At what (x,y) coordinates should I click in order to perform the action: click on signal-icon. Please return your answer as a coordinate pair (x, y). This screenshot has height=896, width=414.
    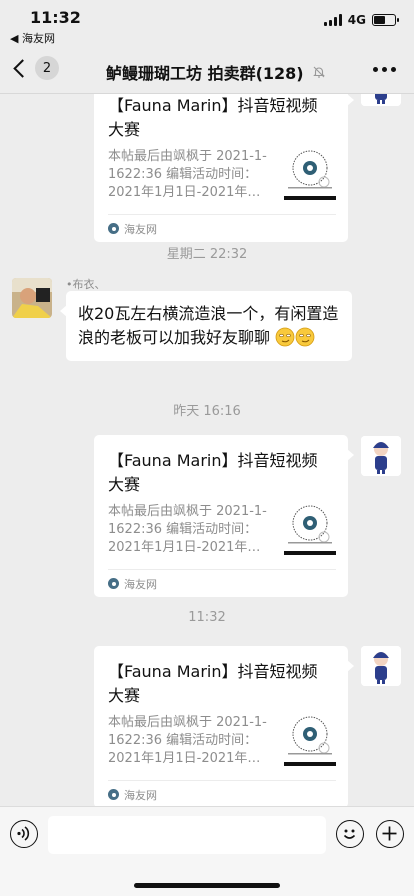
    Looking at the image, I should click on (332, 20).